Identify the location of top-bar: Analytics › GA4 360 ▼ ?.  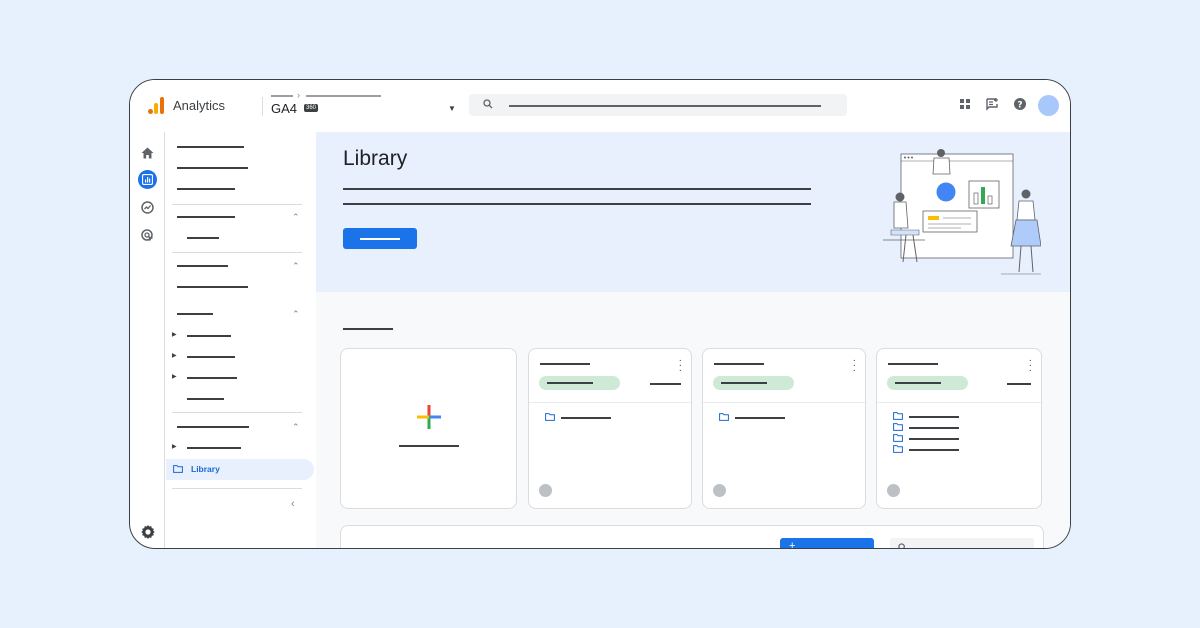
(600, 106).